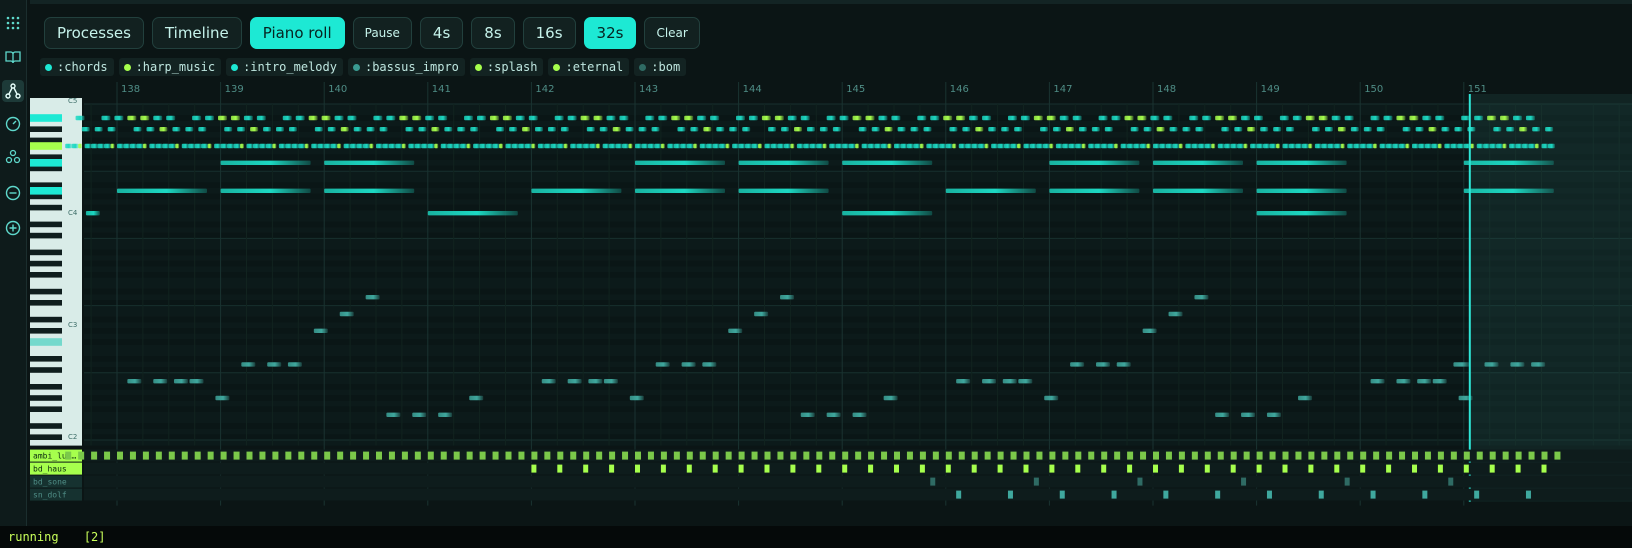 The height and width of the screenshot is (548, 1632). What do you see at coordinates (672, 33) in the screenshot?
I see `clear-button: Clear` at bounding box center [672, 33].